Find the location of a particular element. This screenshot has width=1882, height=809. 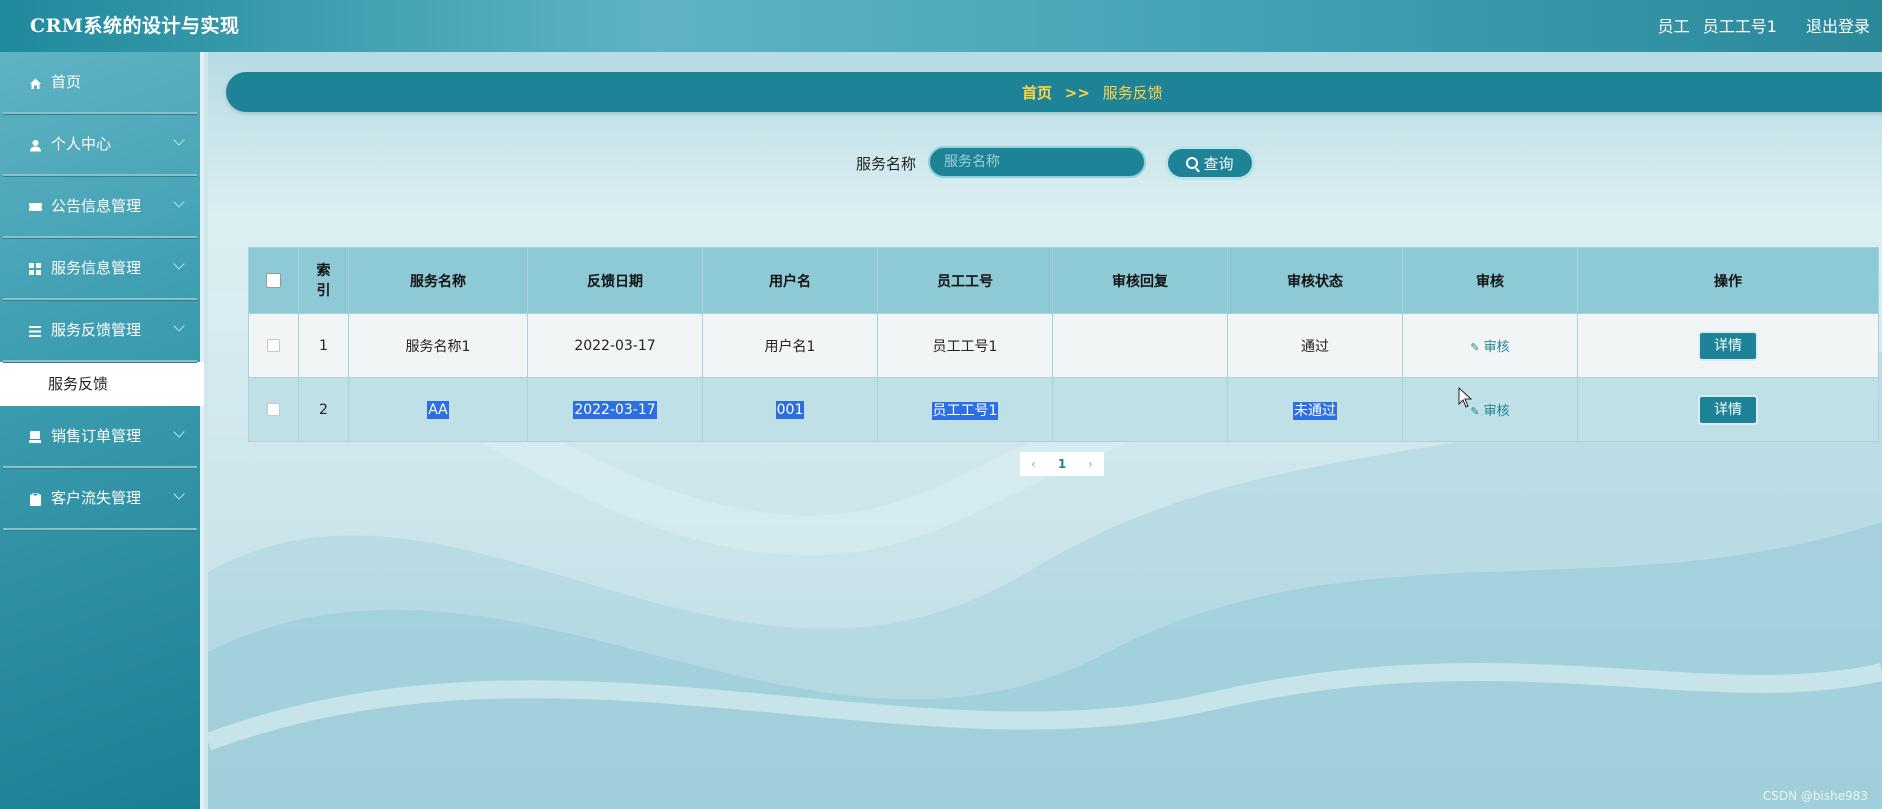

edit-icon: ✎ is located at coordinates (1475, 347).